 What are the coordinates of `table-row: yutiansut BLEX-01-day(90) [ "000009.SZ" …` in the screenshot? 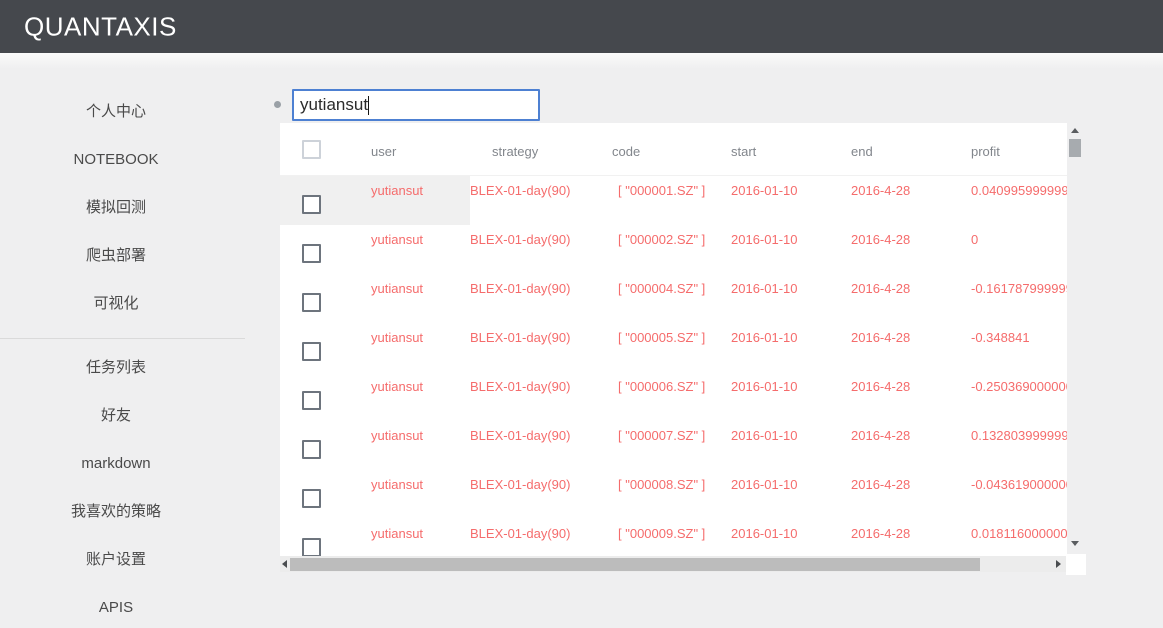 It's located at (673, 537).